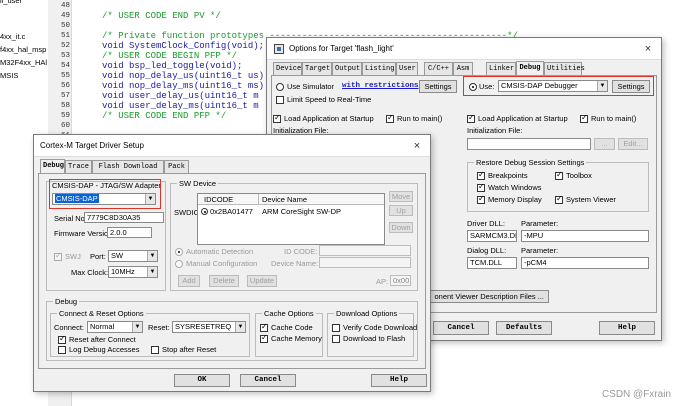 The image size is (685, 406). What do you see at coordinates (336, 328) in the screenshot?
I see `verify-code-checkbox` at bounding box center [336, 328].